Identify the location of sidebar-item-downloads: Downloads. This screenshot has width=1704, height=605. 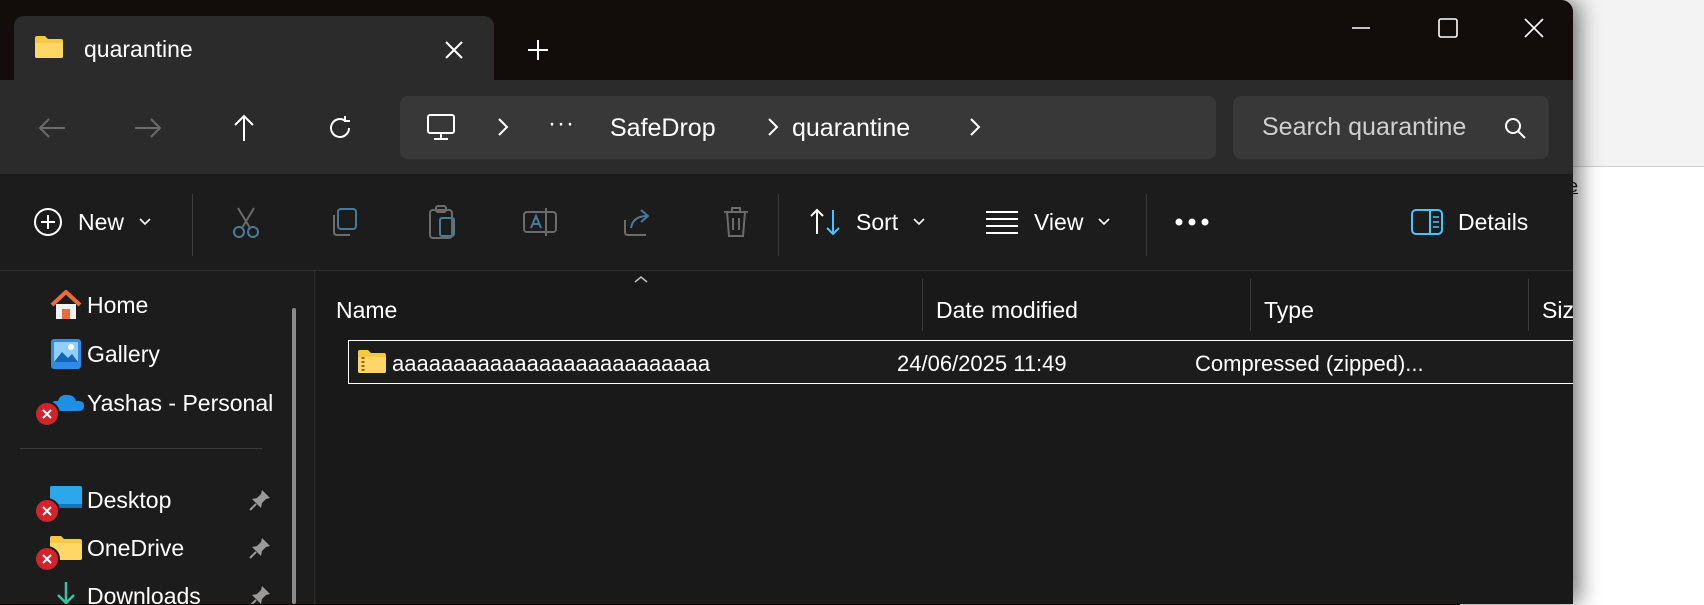
(173, 590).